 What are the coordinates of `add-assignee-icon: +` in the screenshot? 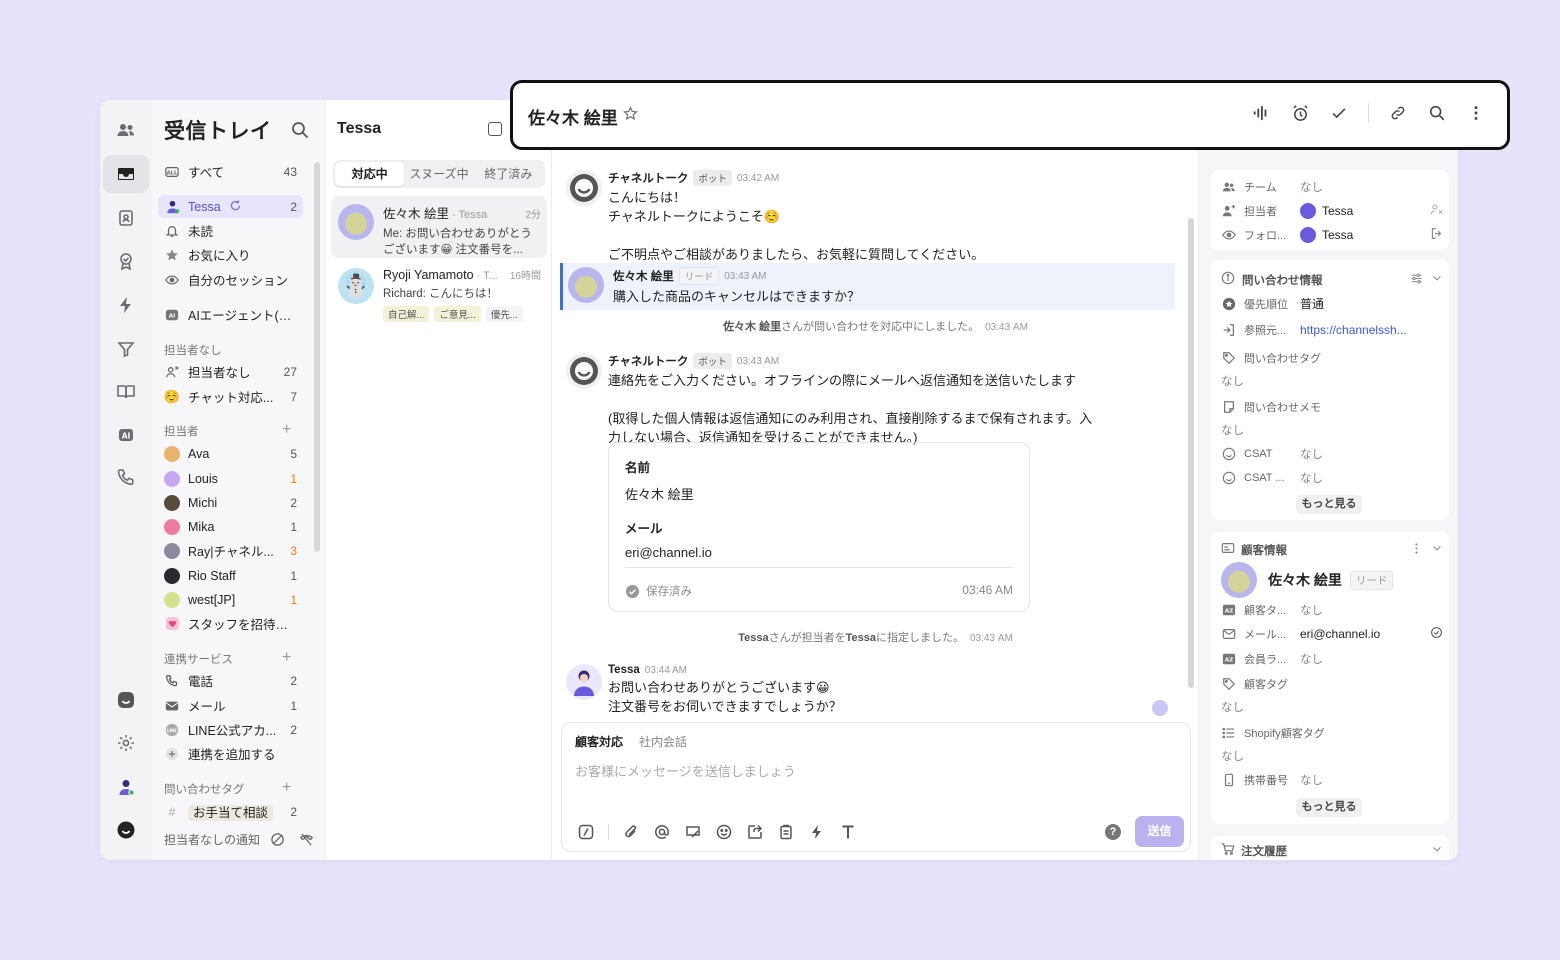 It's located at (286, 430).